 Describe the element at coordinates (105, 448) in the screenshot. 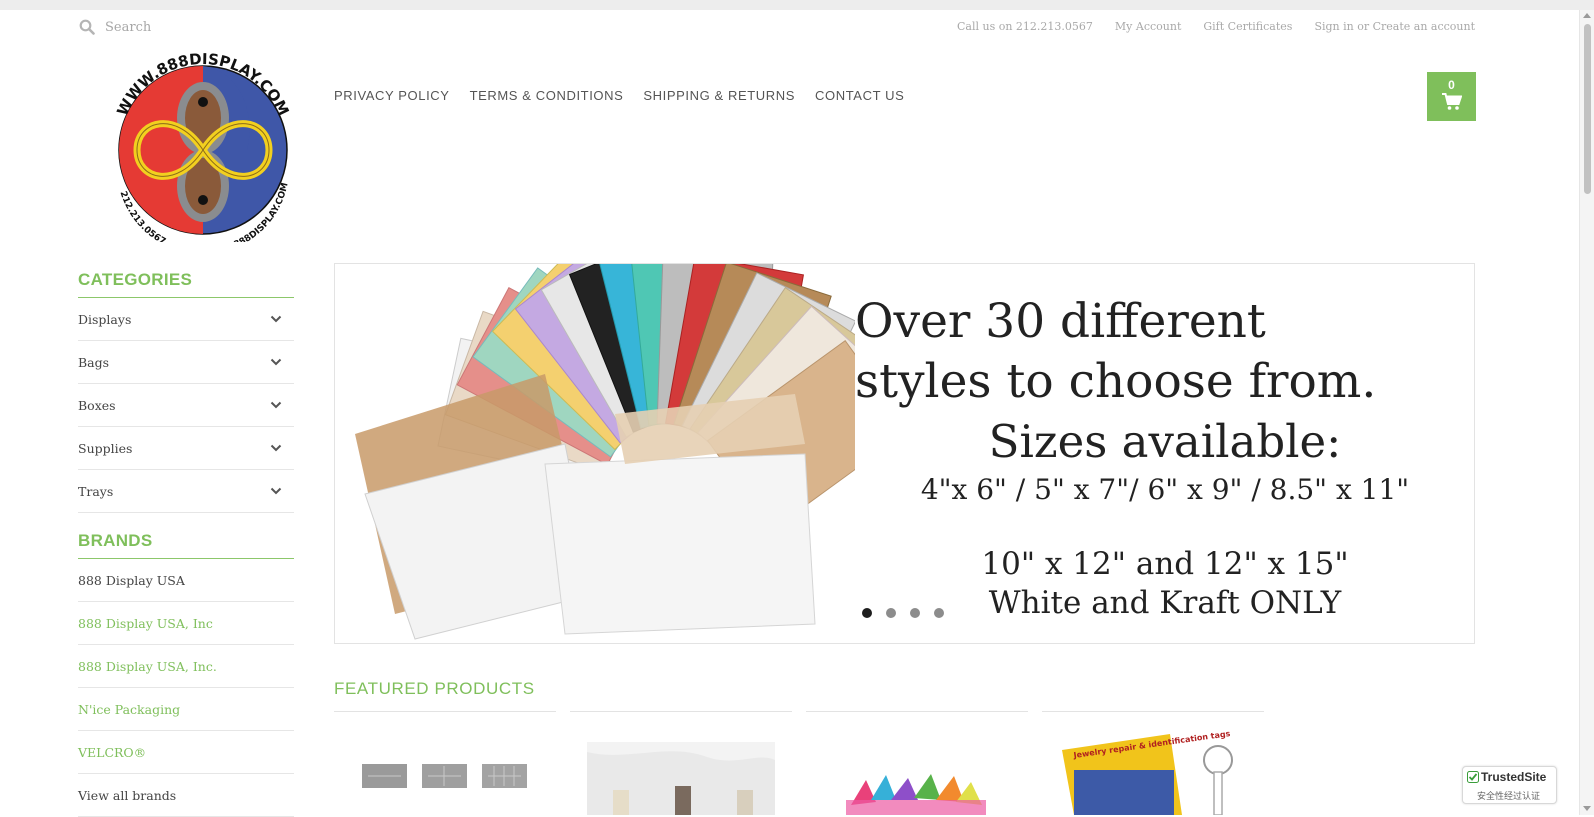

I see `category-label: Supplies` at that location.